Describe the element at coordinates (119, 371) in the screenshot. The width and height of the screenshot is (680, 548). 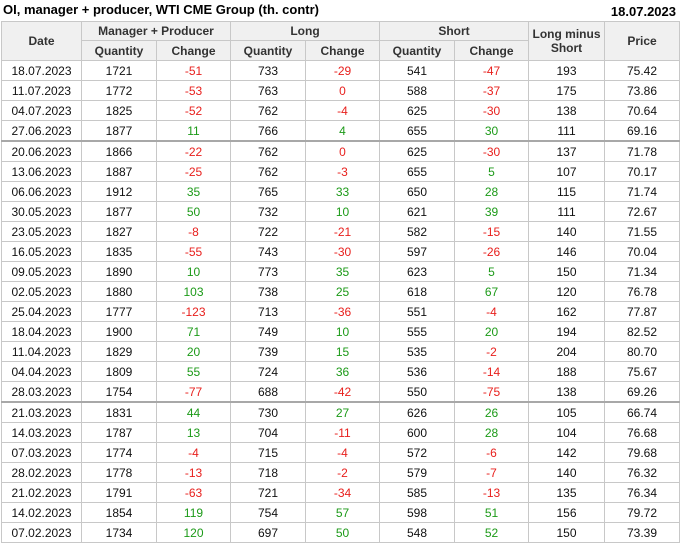
I see `cell-mp-quantity: 1809` at that location.